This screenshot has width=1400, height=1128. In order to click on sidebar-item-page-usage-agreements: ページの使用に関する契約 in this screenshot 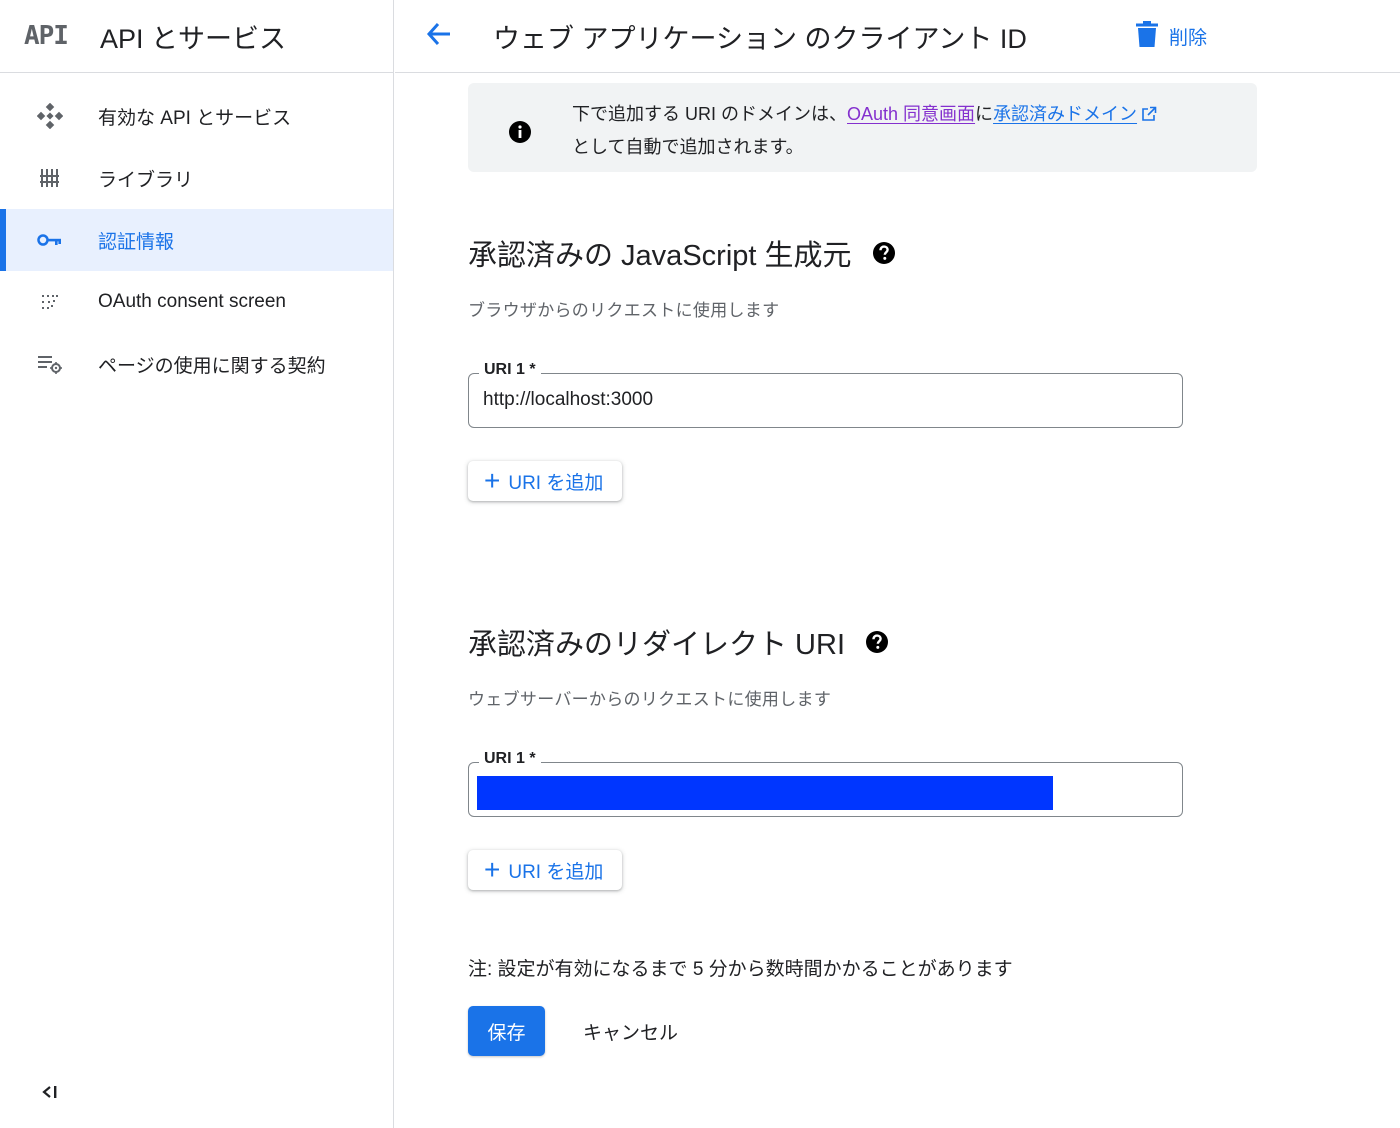, I will do `click(196, 364)`.